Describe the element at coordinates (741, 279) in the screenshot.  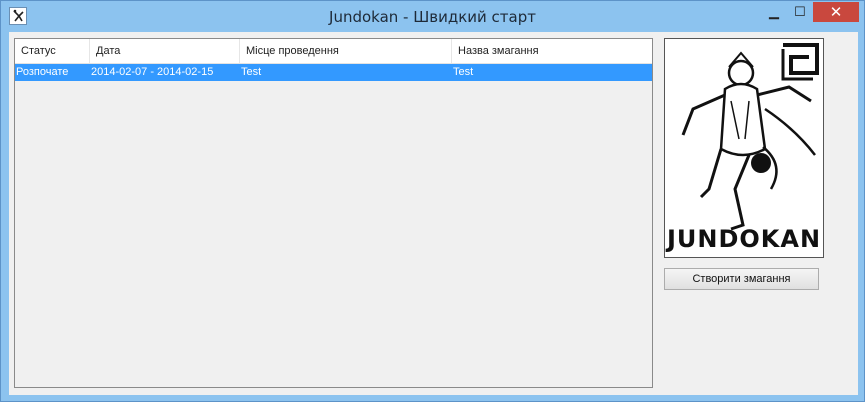
I see `create-competition-button: Створити змагання` at that location.